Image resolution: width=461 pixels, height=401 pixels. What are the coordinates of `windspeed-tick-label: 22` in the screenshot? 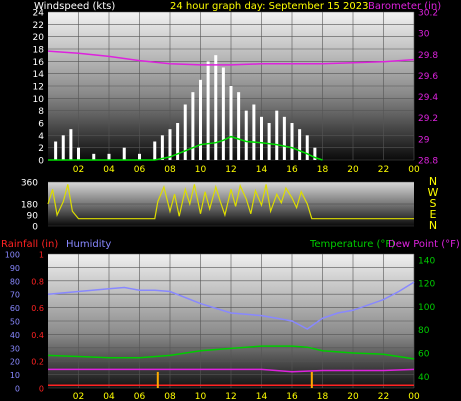 It's located at (38, 26).